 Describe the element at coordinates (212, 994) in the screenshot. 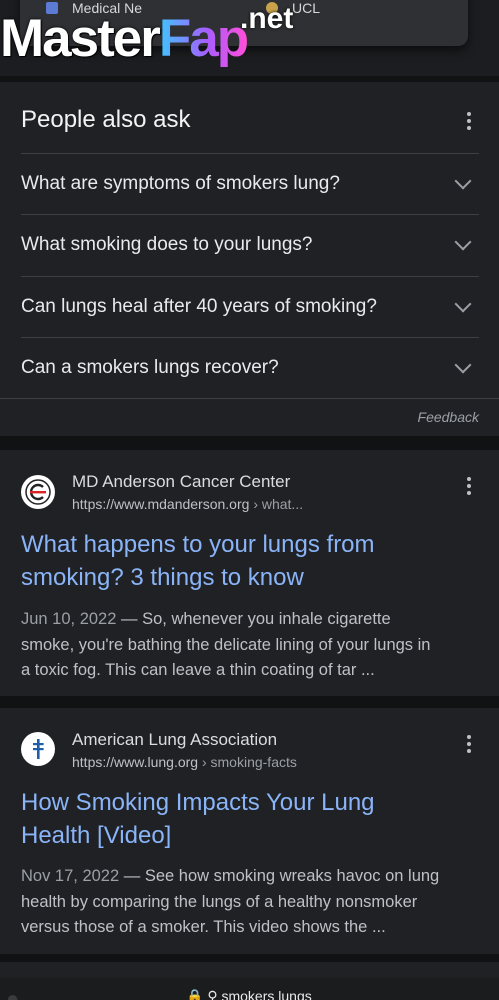

I see `search-icon: ⚲` at that location.